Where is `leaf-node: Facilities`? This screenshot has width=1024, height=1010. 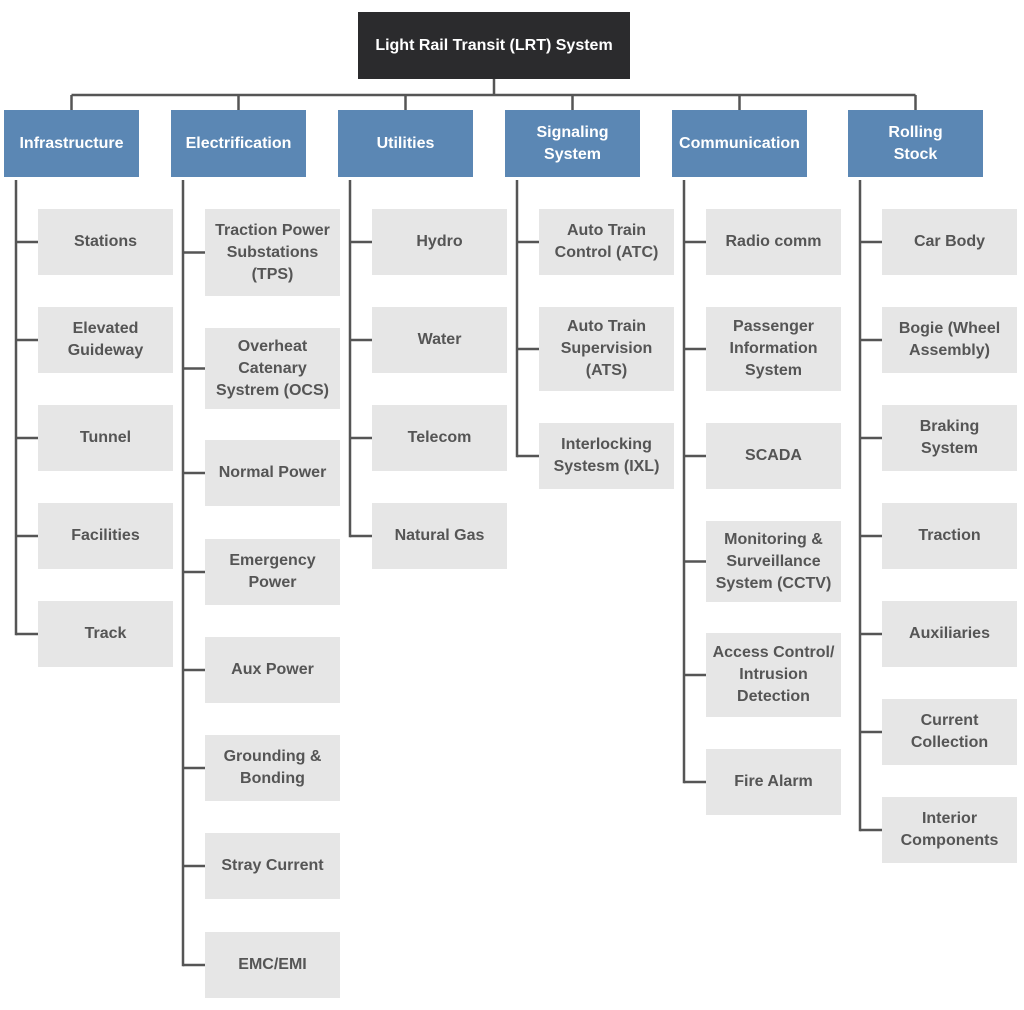
leaf-node: Facilities is located at coordinates (105, 536).